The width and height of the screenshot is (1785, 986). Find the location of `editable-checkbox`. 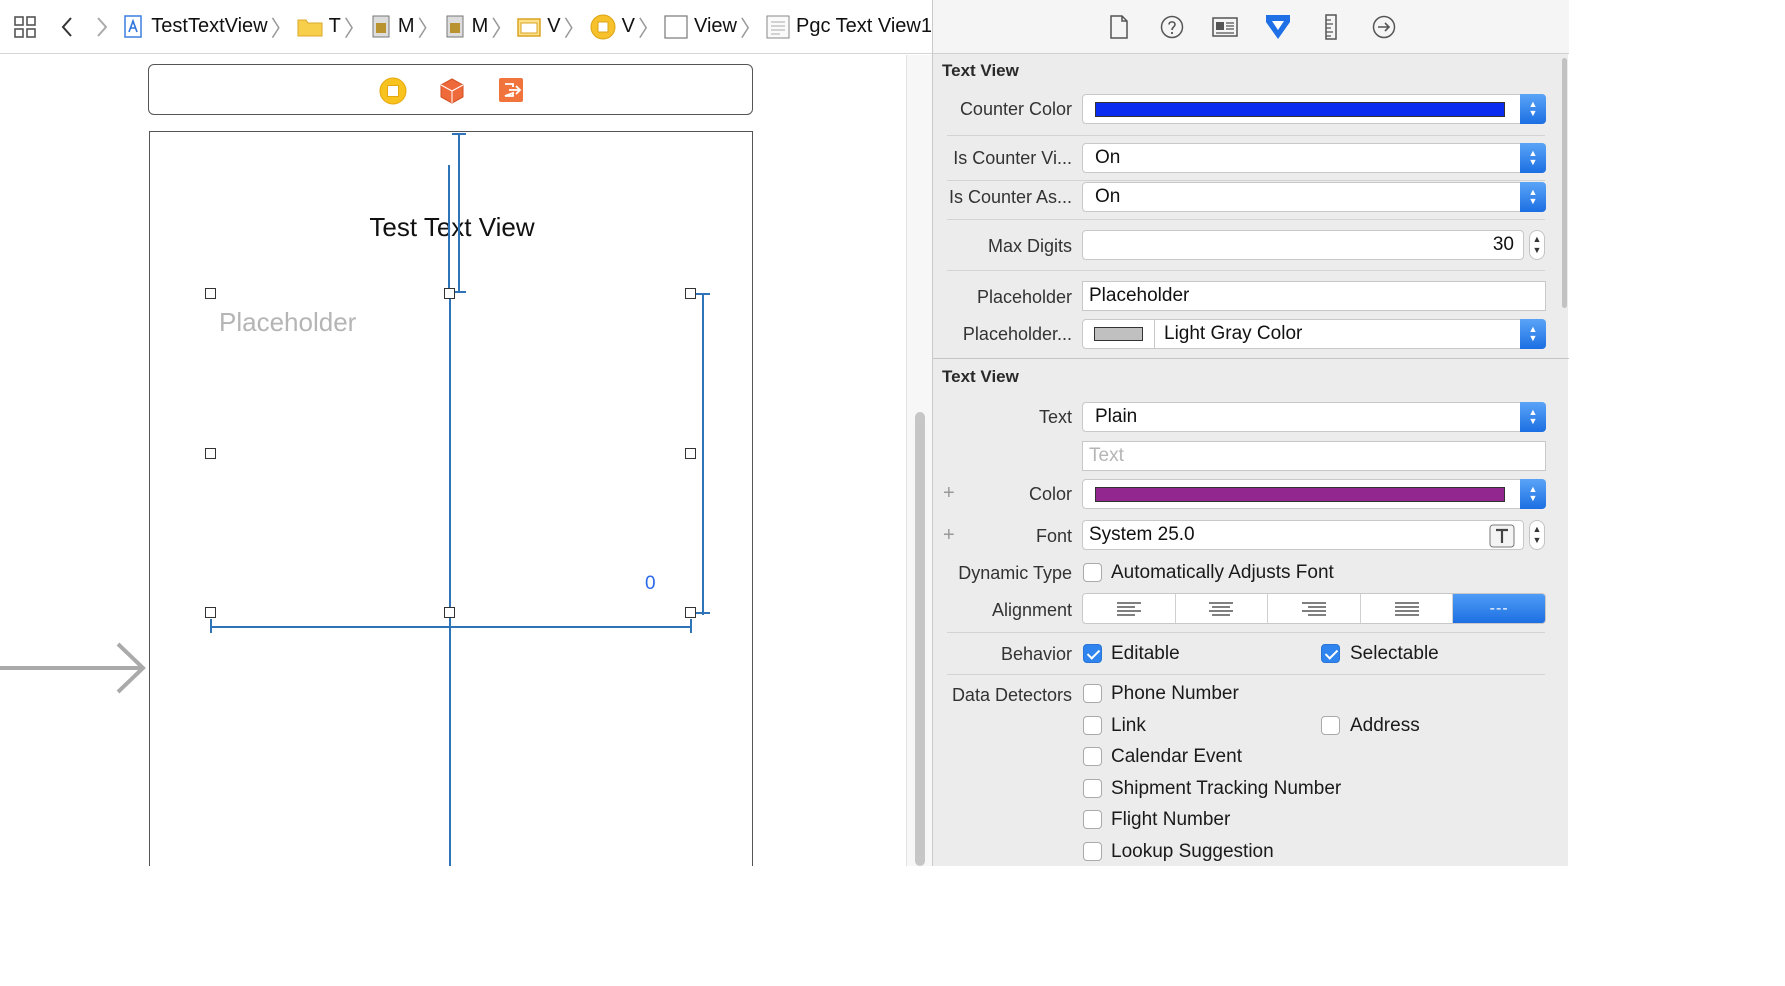

editable-checkbox is located at coordinates (1092, 653).